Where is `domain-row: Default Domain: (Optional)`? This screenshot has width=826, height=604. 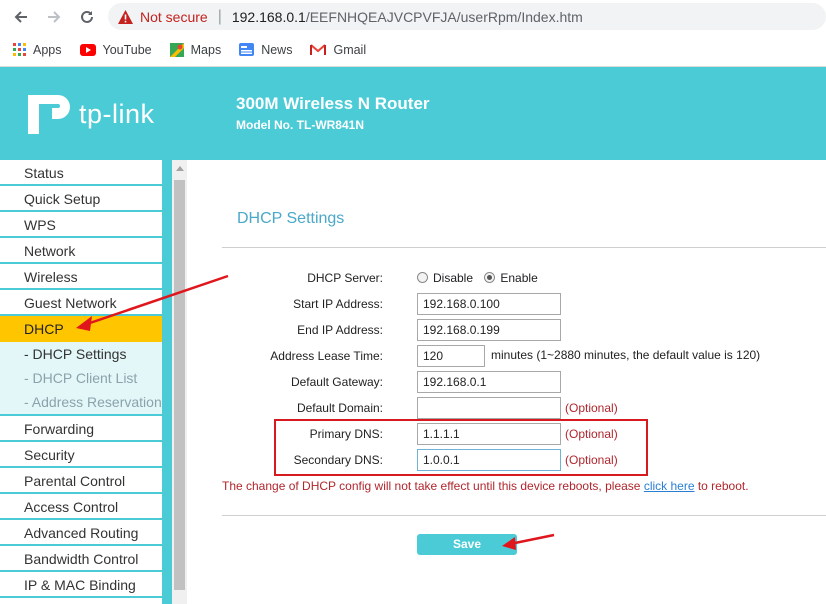 domain-row: Default Domain: (Optional) is located at coordinates (506, 408).